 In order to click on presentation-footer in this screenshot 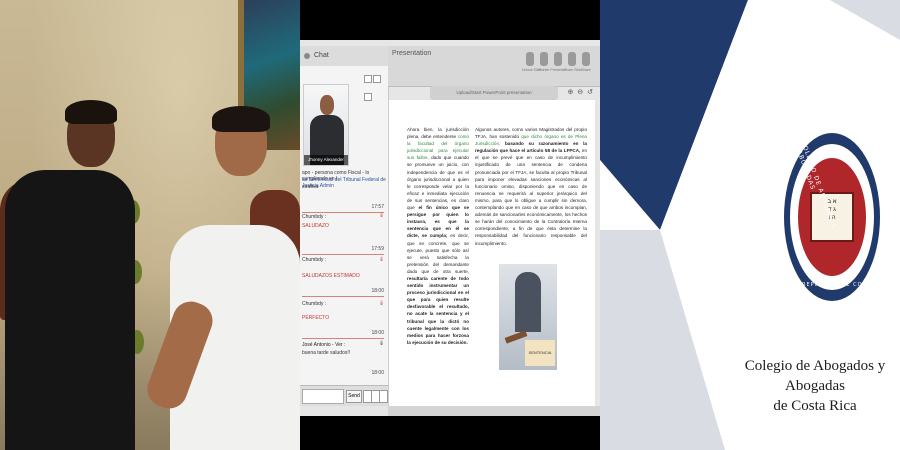, I will do `click(494, 411)`.